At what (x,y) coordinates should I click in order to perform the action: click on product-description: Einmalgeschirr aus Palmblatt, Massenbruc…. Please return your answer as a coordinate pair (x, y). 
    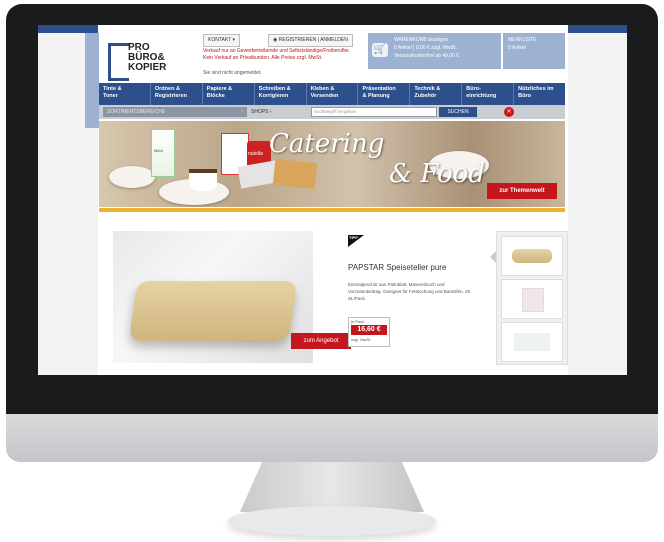
    Looking at the image, I should click on (409, 291).